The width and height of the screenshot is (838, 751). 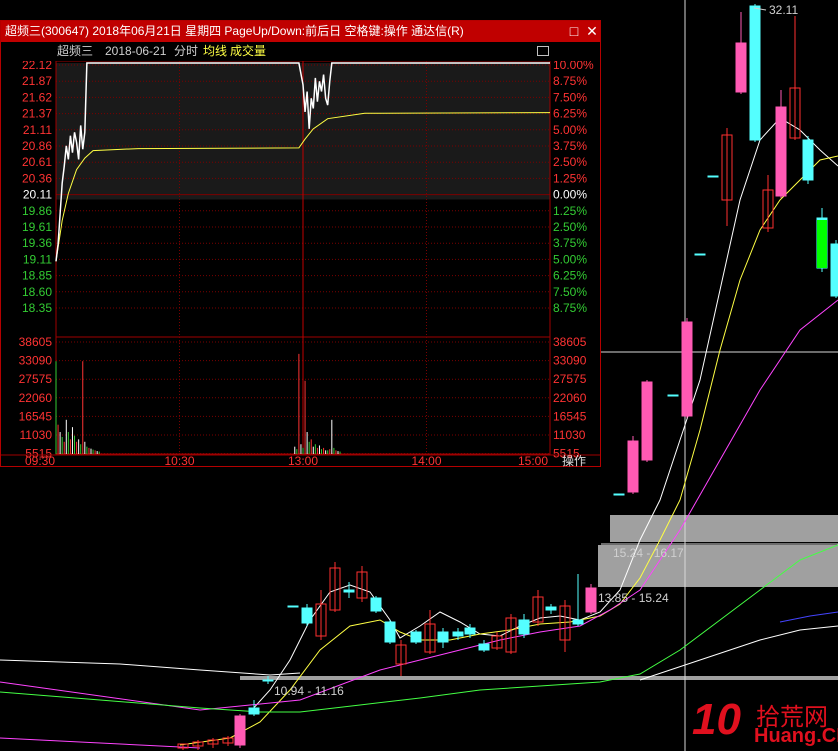 I want to click on close-icon: ✕, so click(x=592, y=31).